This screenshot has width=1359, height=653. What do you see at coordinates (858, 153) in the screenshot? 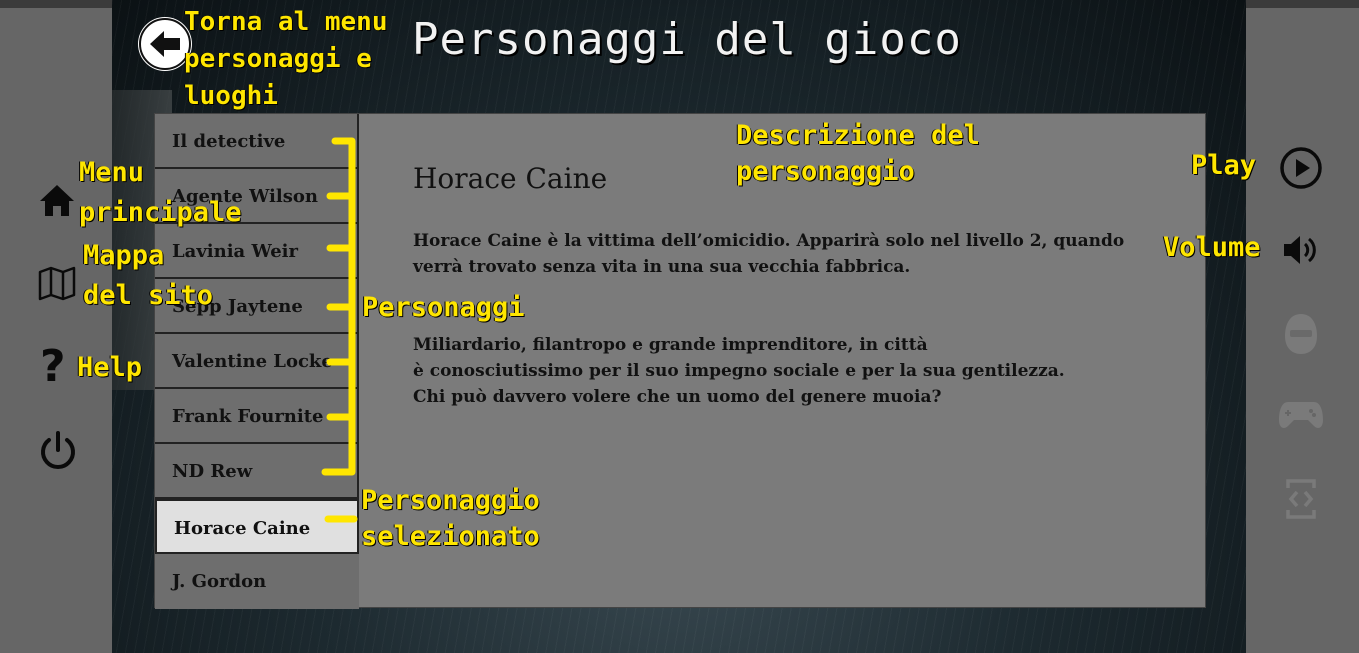
I see `annotation-description: Descrizione del personaggio` at bounding box center [858, 153].